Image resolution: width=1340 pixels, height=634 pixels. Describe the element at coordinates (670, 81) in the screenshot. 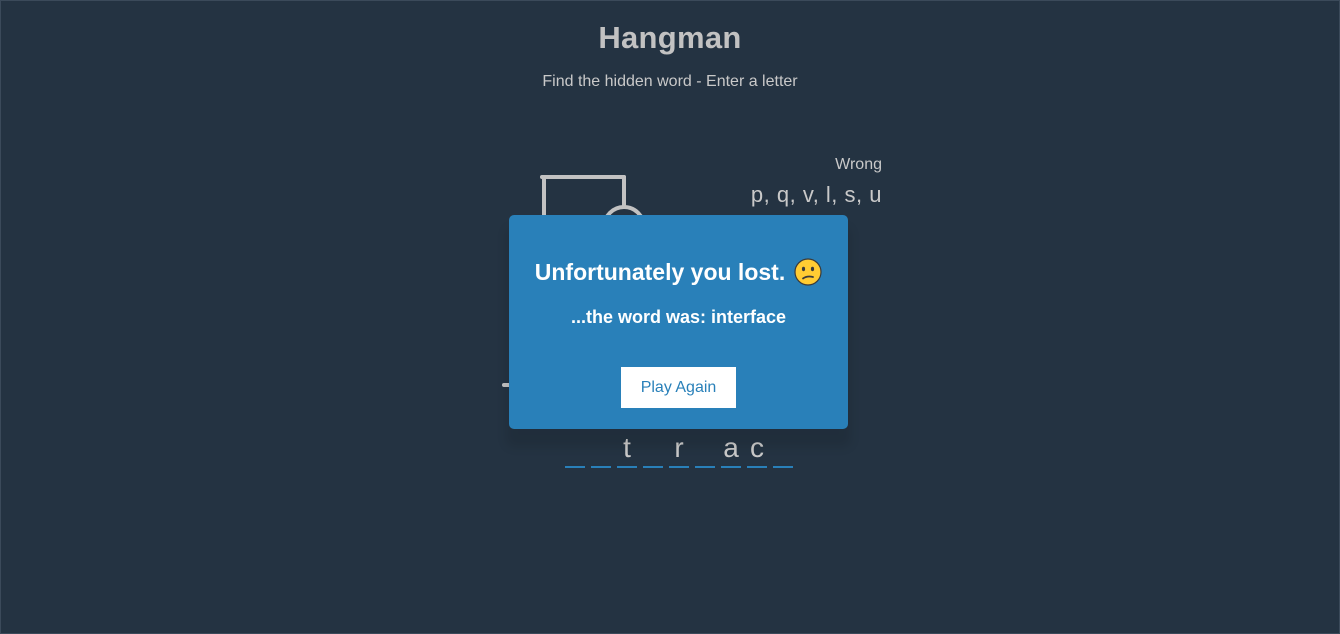

I see `game-subtitle: Find the hidden word - Enter a letter` at that location.